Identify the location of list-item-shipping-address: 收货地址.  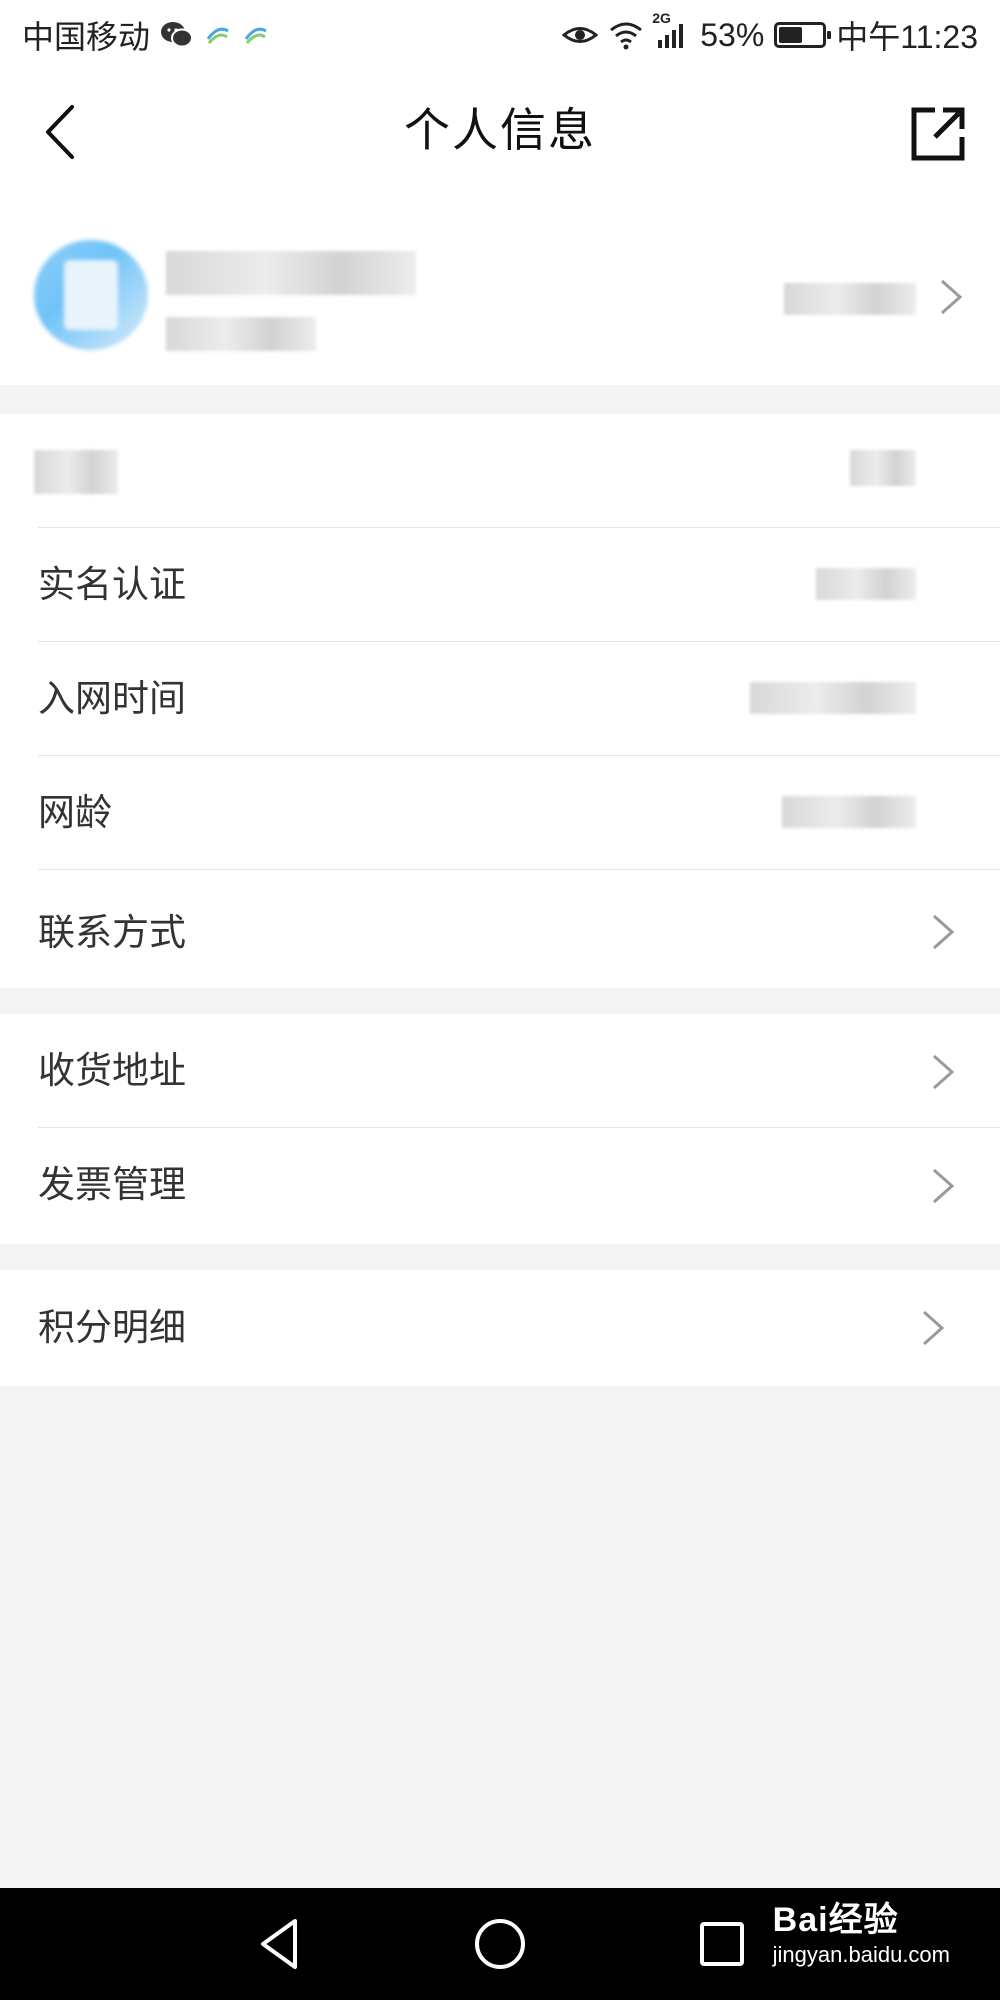
(500, 1071).